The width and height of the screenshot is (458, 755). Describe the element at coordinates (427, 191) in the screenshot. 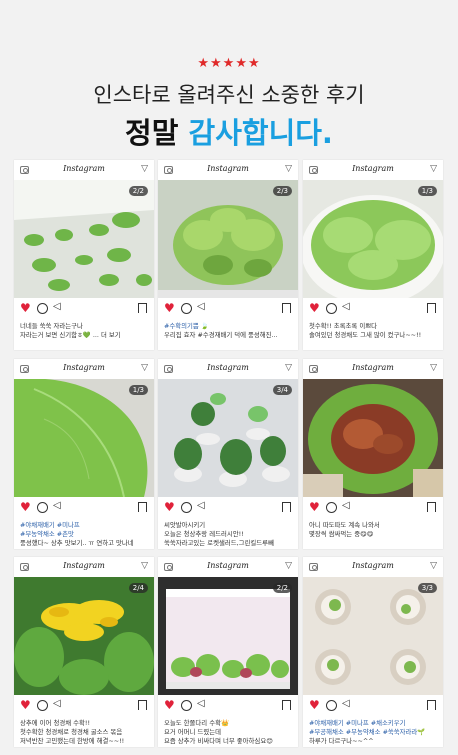

I see `image-counter-badge: 1/3` at that location.